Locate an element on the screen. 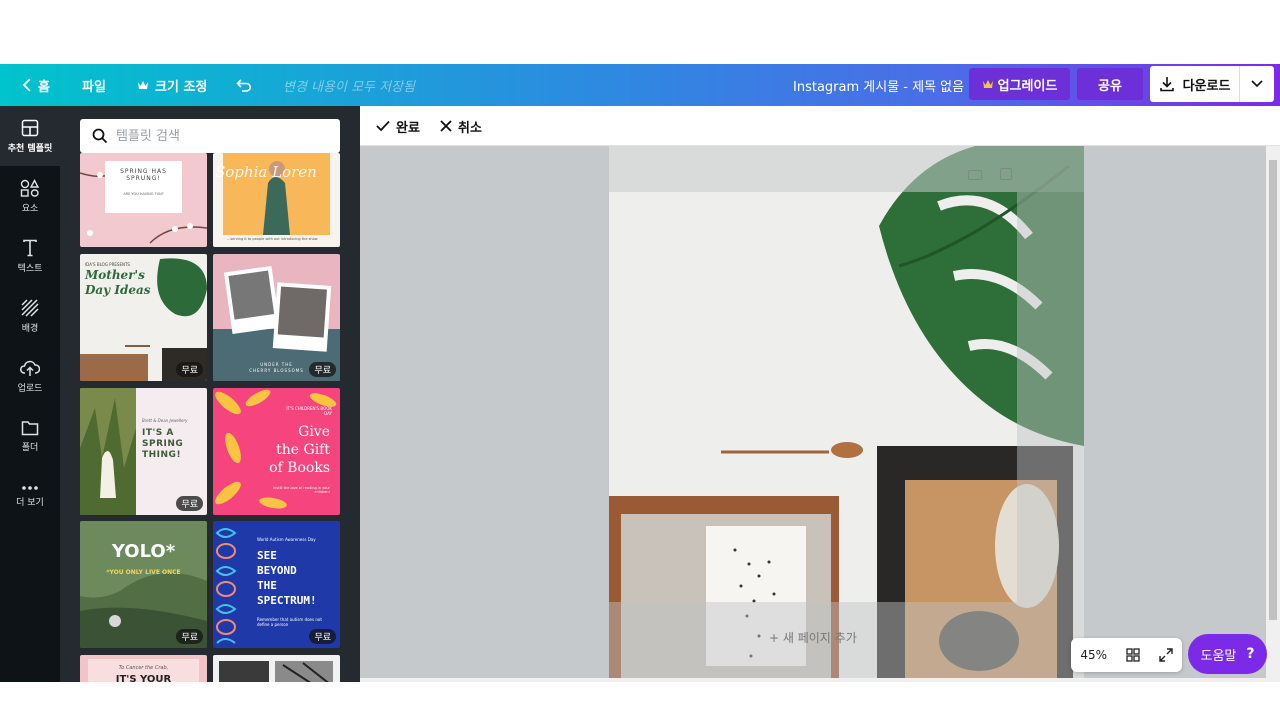 This screenshot has height=720, width=1280. help-button: 도움말 ? is located at coordinates (1227, 654).